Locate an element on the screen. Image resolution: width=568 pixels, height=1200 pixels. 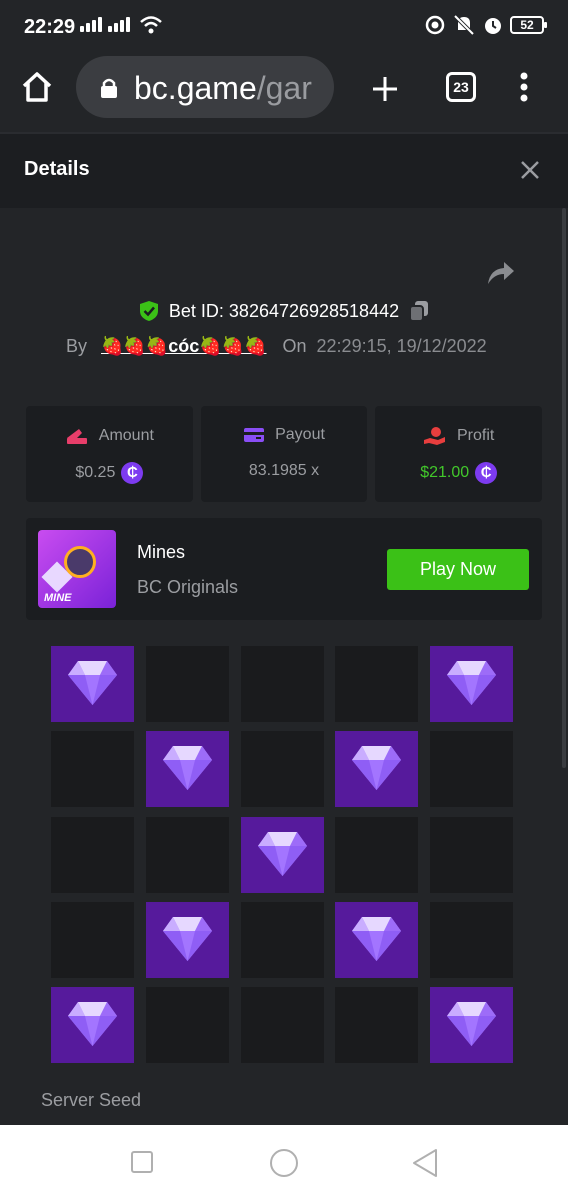
amount-label-row: Amount is located at coordinates (109, 436).